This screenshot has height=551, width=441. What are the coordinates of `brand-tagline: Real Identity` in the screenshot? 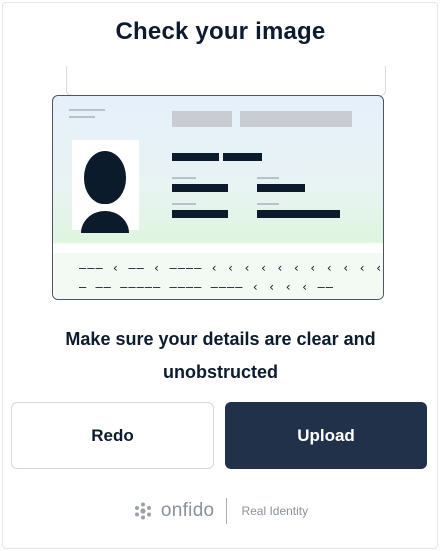 It's located at (275, 511).